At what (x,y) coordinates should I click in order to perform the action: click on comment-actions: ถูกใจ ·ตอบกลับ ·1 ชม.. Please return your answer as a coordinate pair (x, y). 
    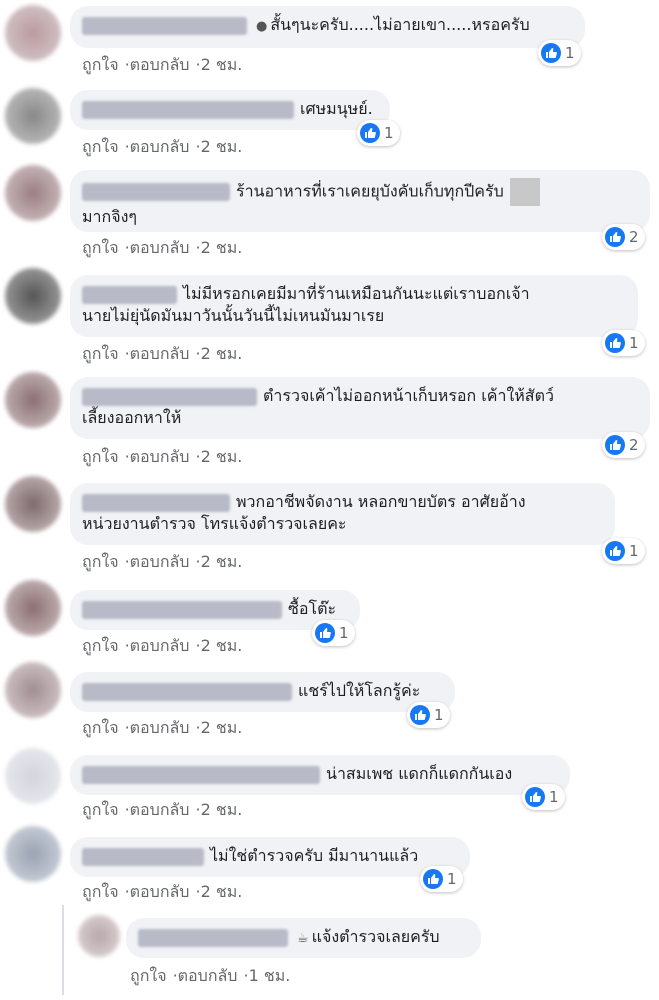
    Looking at the image, I should click on (210, 976).